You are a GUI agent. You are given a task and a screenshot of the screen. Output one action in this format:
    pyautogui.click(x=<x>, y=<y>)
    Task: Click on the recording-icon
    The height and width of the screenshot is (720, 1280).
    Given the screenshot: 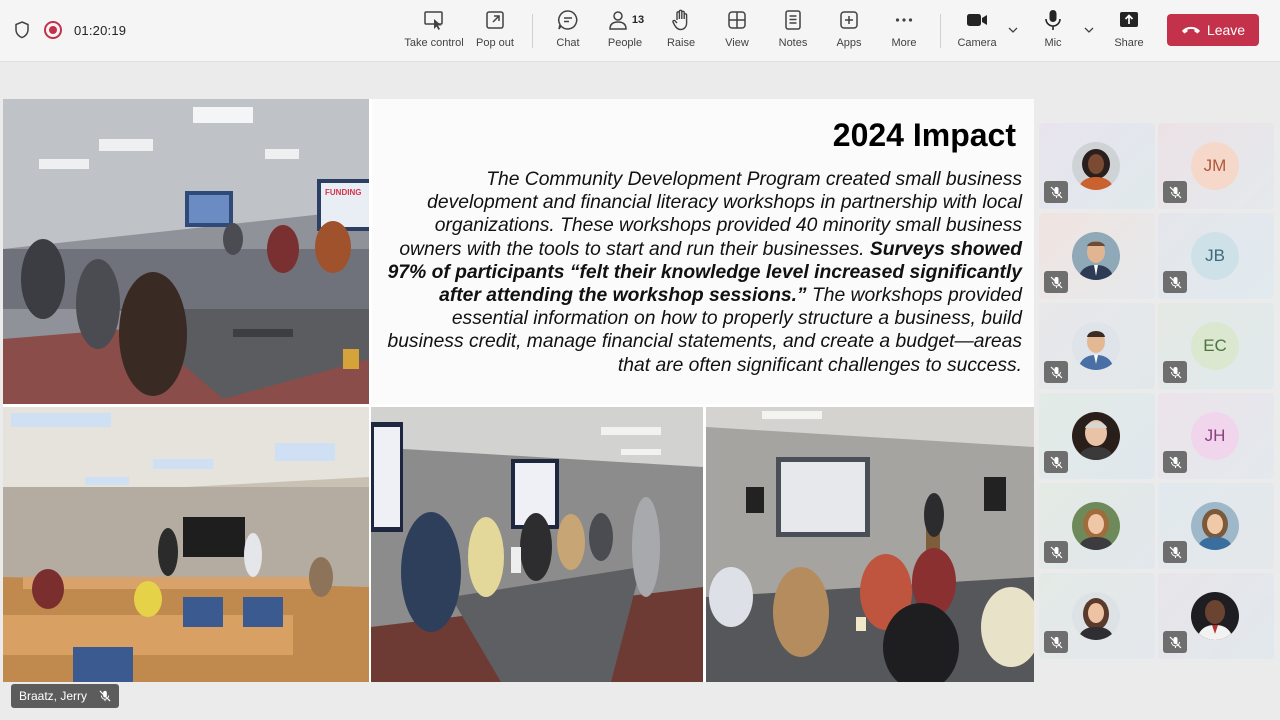 What is the action you would take?
    pyautogui.click(x=53, y=30)
    